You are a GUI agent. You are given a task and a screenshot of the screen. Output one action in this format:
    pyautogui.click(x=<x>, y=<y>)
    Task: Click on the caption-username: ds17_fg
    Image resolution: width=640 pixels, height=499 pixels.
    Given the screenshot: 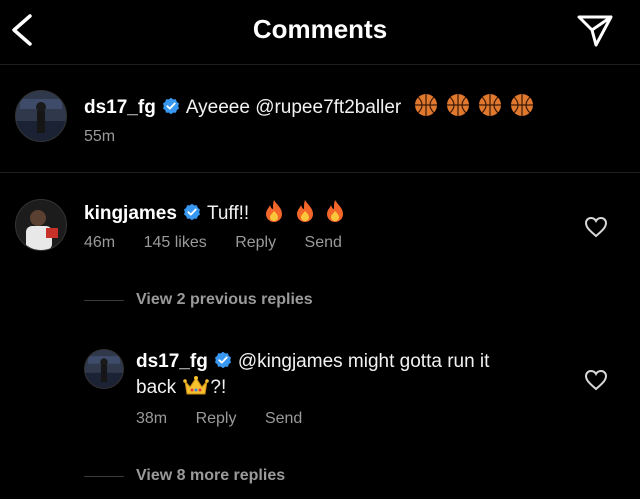 What is the action you would take?
    pyautogui.click(x=120, y=107)
    